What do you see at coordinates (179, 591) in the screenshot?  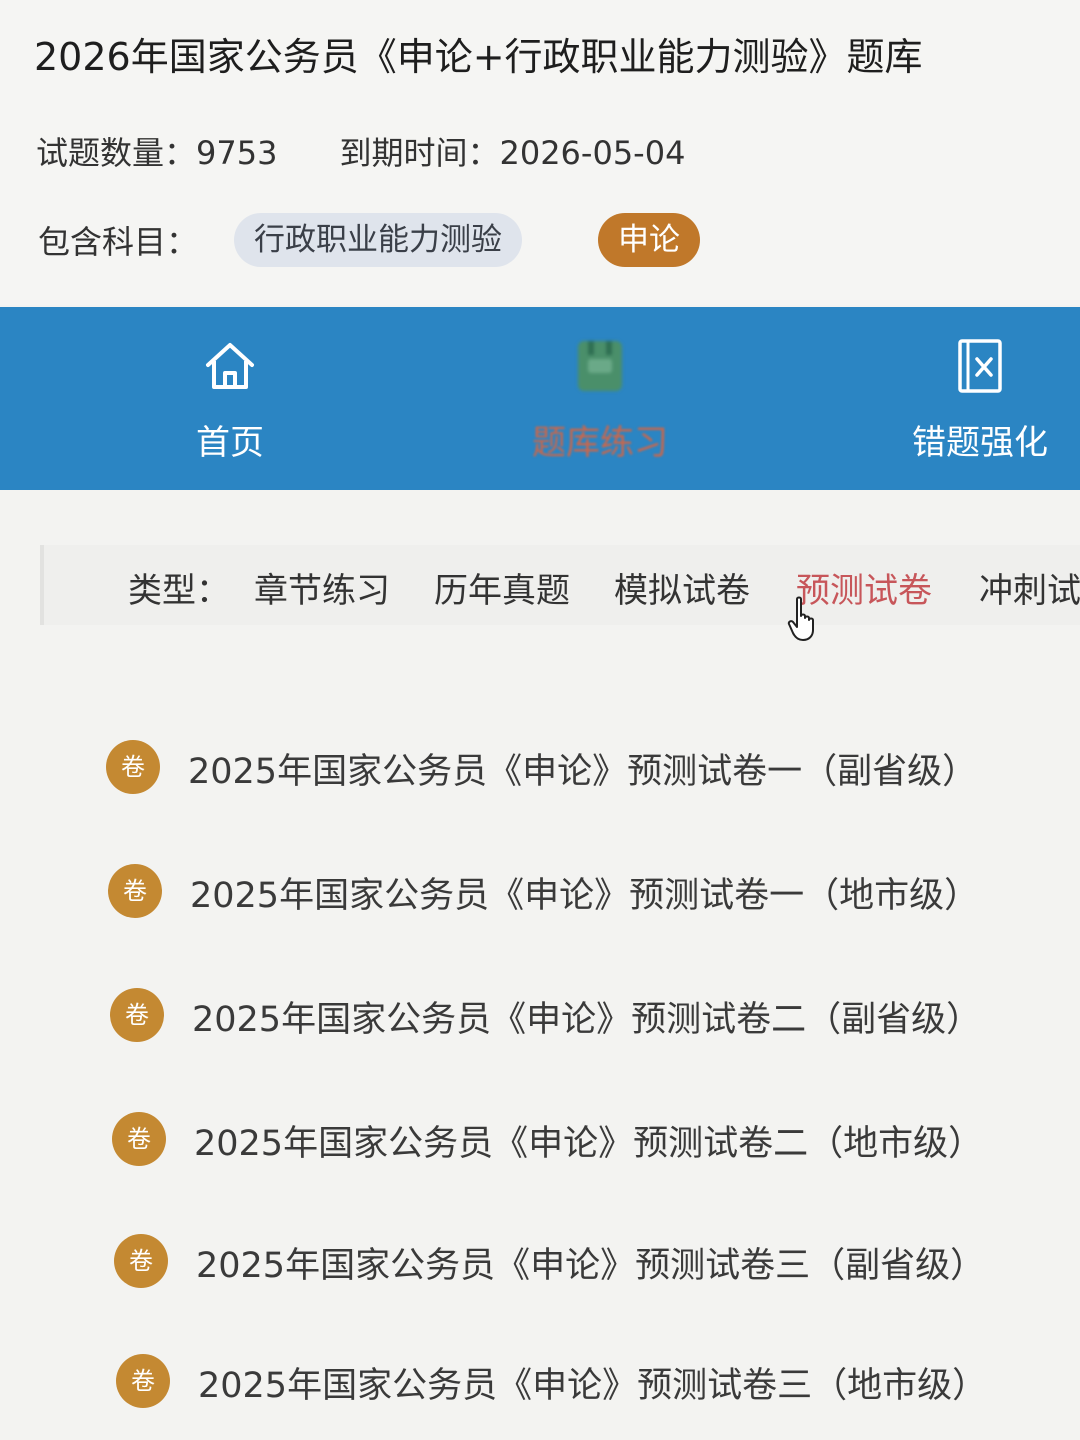 I see `type-label: 类型：` at bounding box center [179, 591].